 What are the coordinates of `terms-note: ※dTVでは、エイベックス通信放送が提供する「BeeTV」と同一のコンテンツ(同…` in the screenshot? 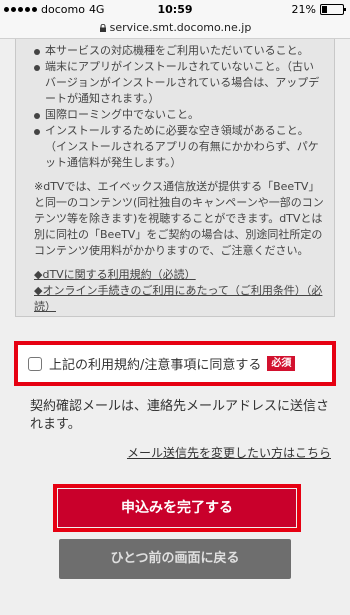 It's located at (179, 218).